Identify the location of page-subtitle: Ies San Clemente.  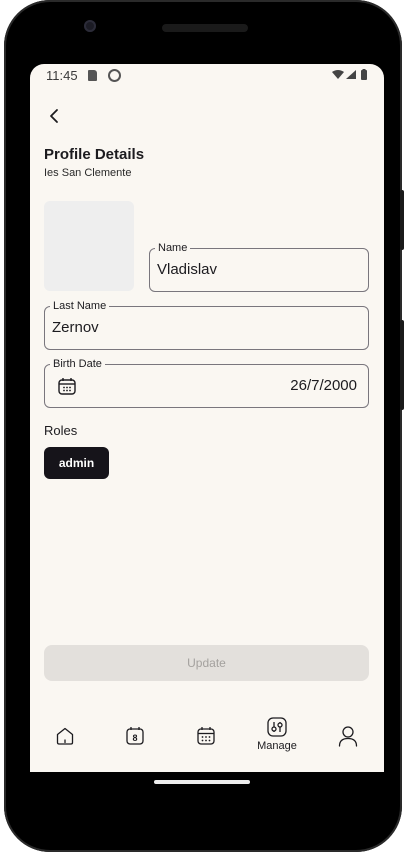
(88, 173).